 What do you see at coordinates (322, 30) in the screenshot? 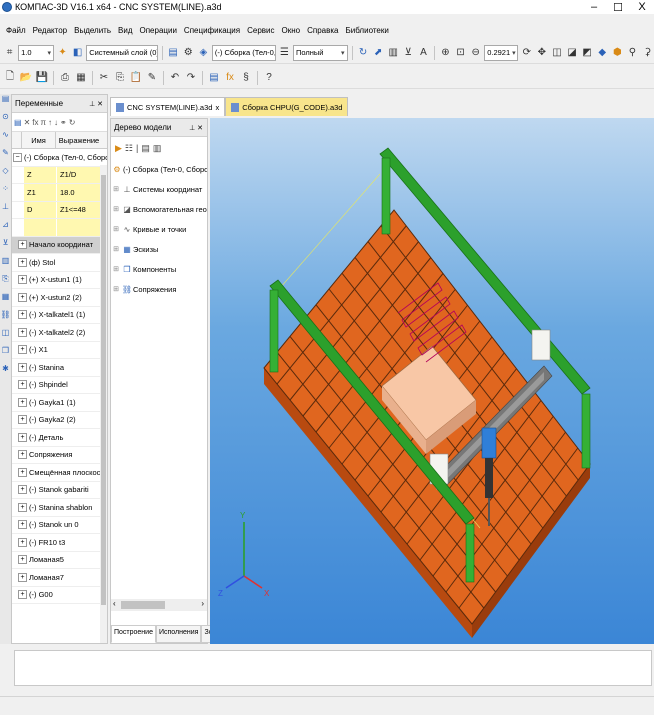
I see `menu-help: Справка` at bounding box center [322, 30].